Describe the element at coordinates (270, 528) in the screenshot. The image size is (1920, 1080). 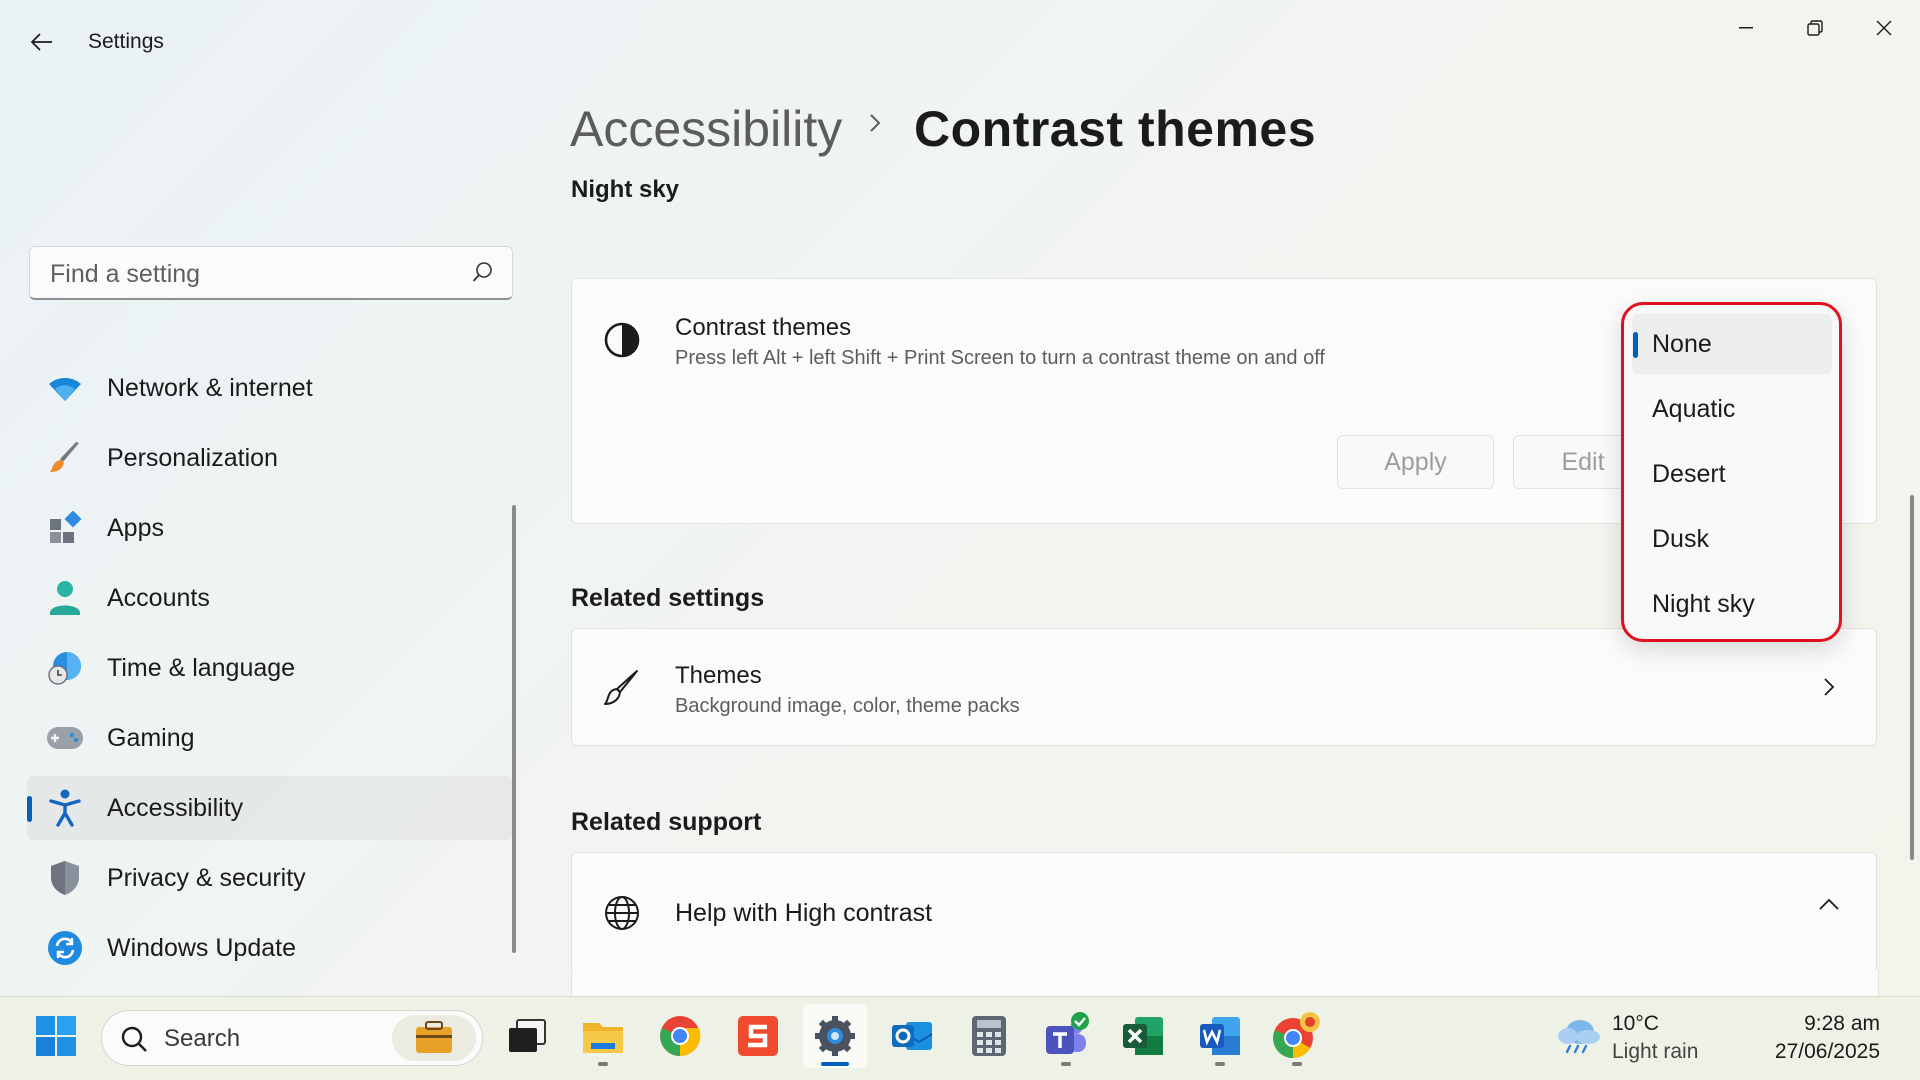
I see `sidebar-item-apps: Apps` at that location.